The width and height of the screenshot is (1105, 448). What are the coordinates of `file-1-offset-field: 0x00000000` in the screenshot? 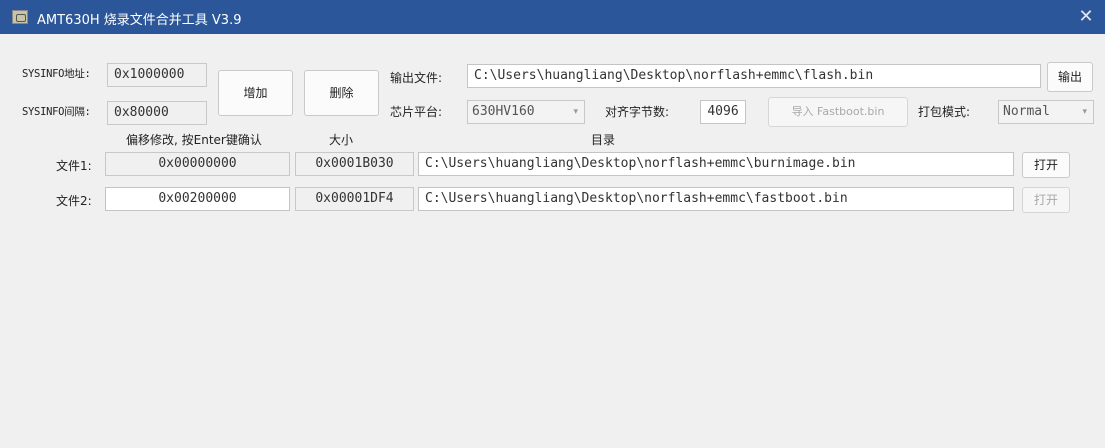 It's located at (197, 164).